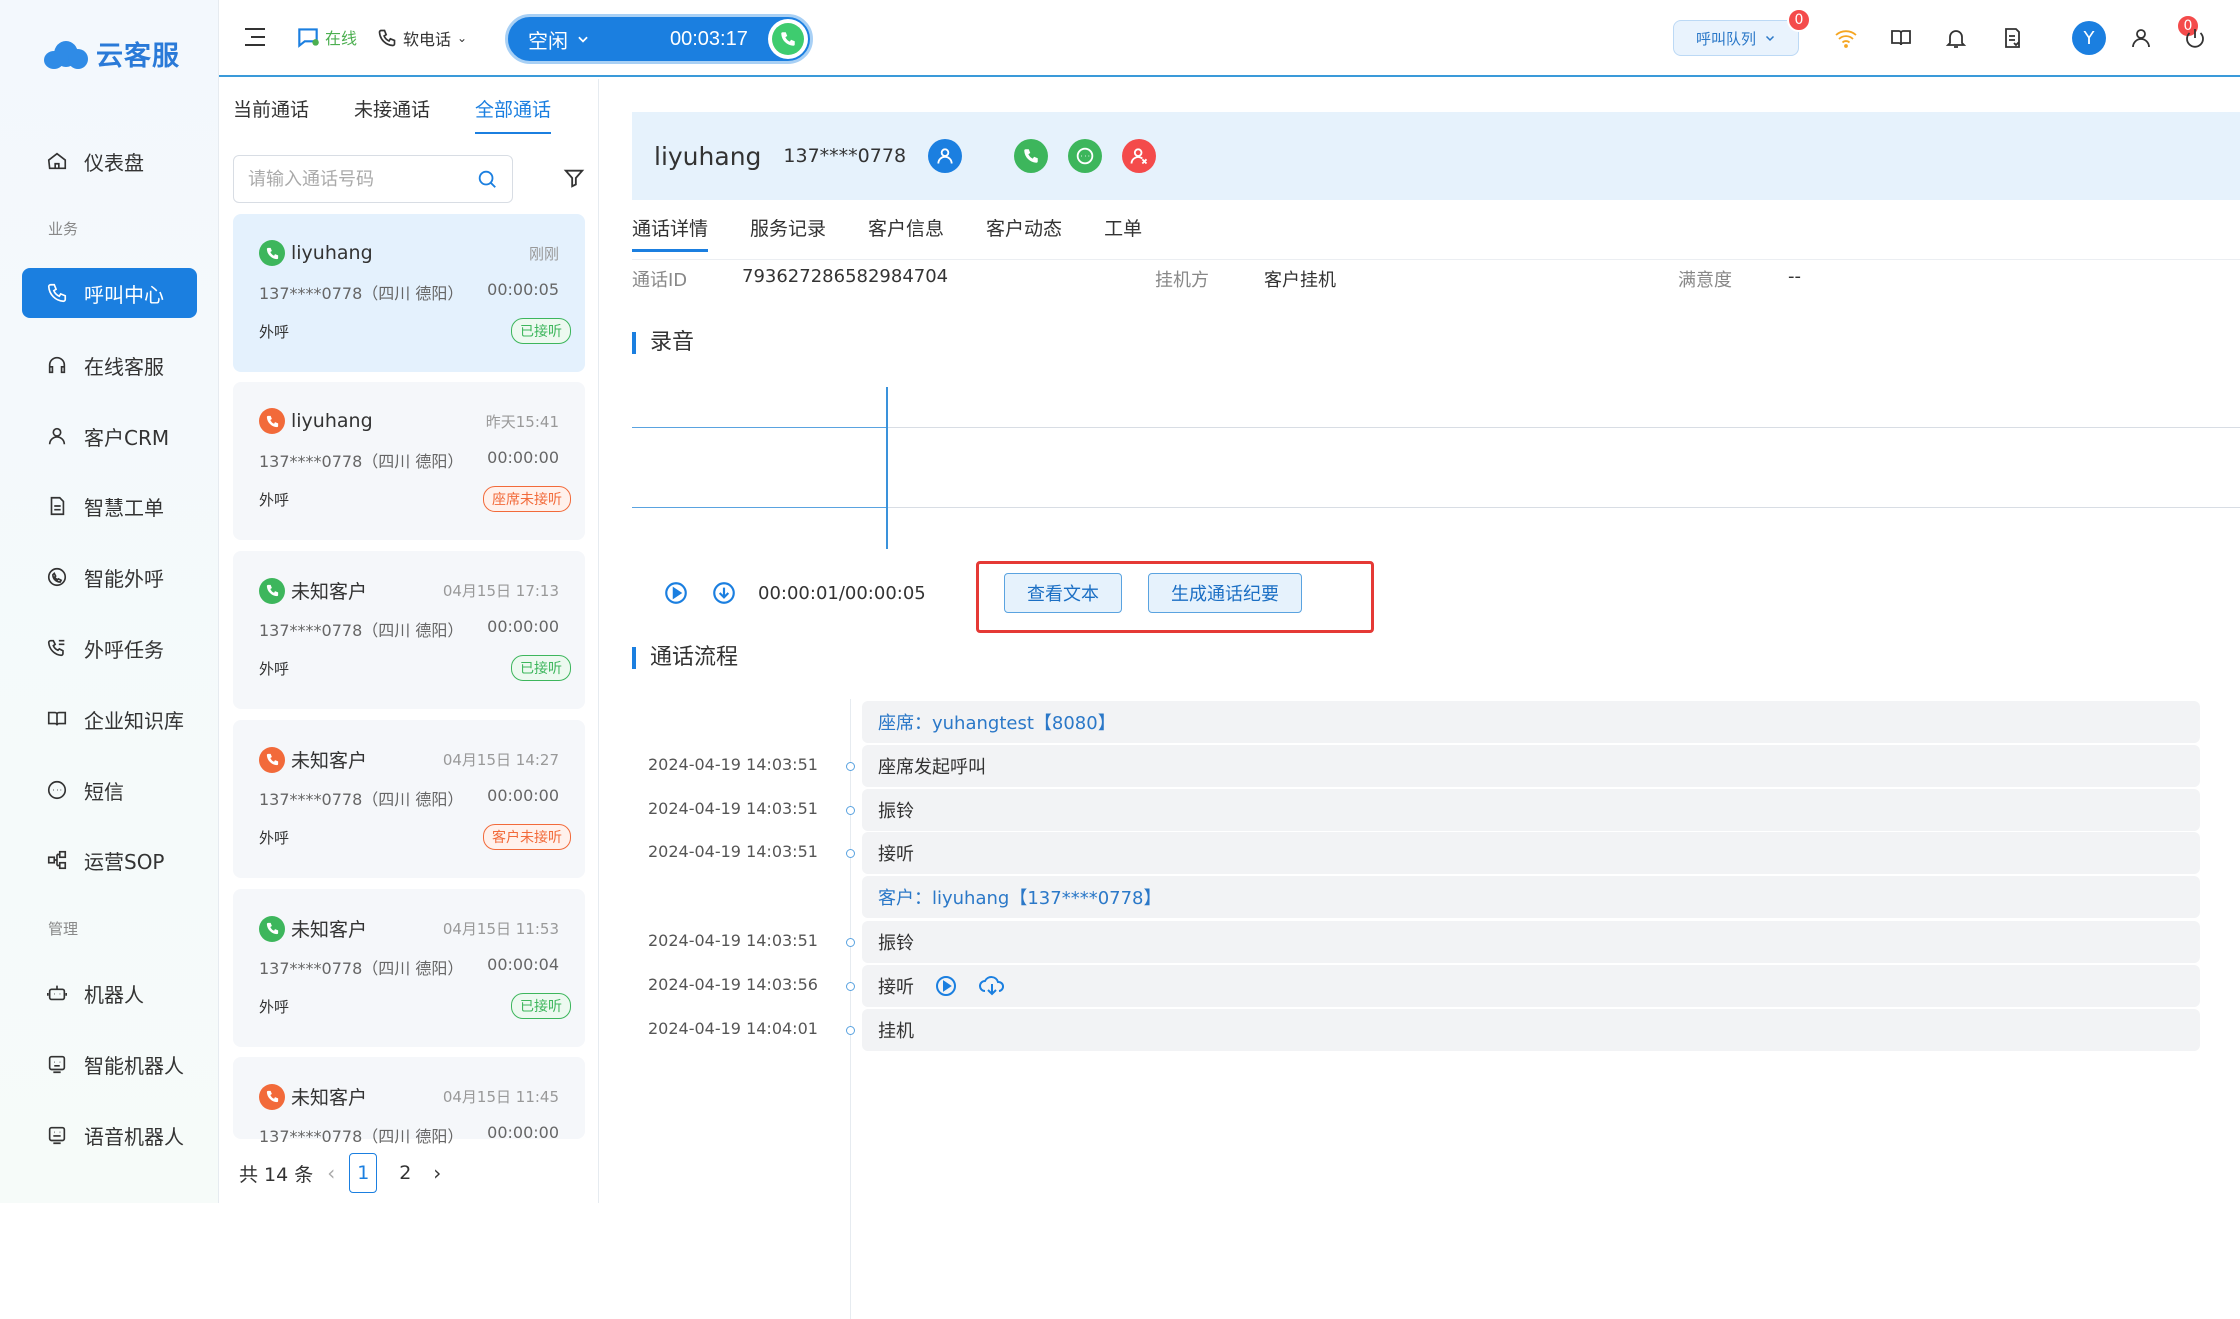  What do you see at coordinates (1901, 38) in the screenshot?
I see `book-icon` at bounding box center [1901, 38].